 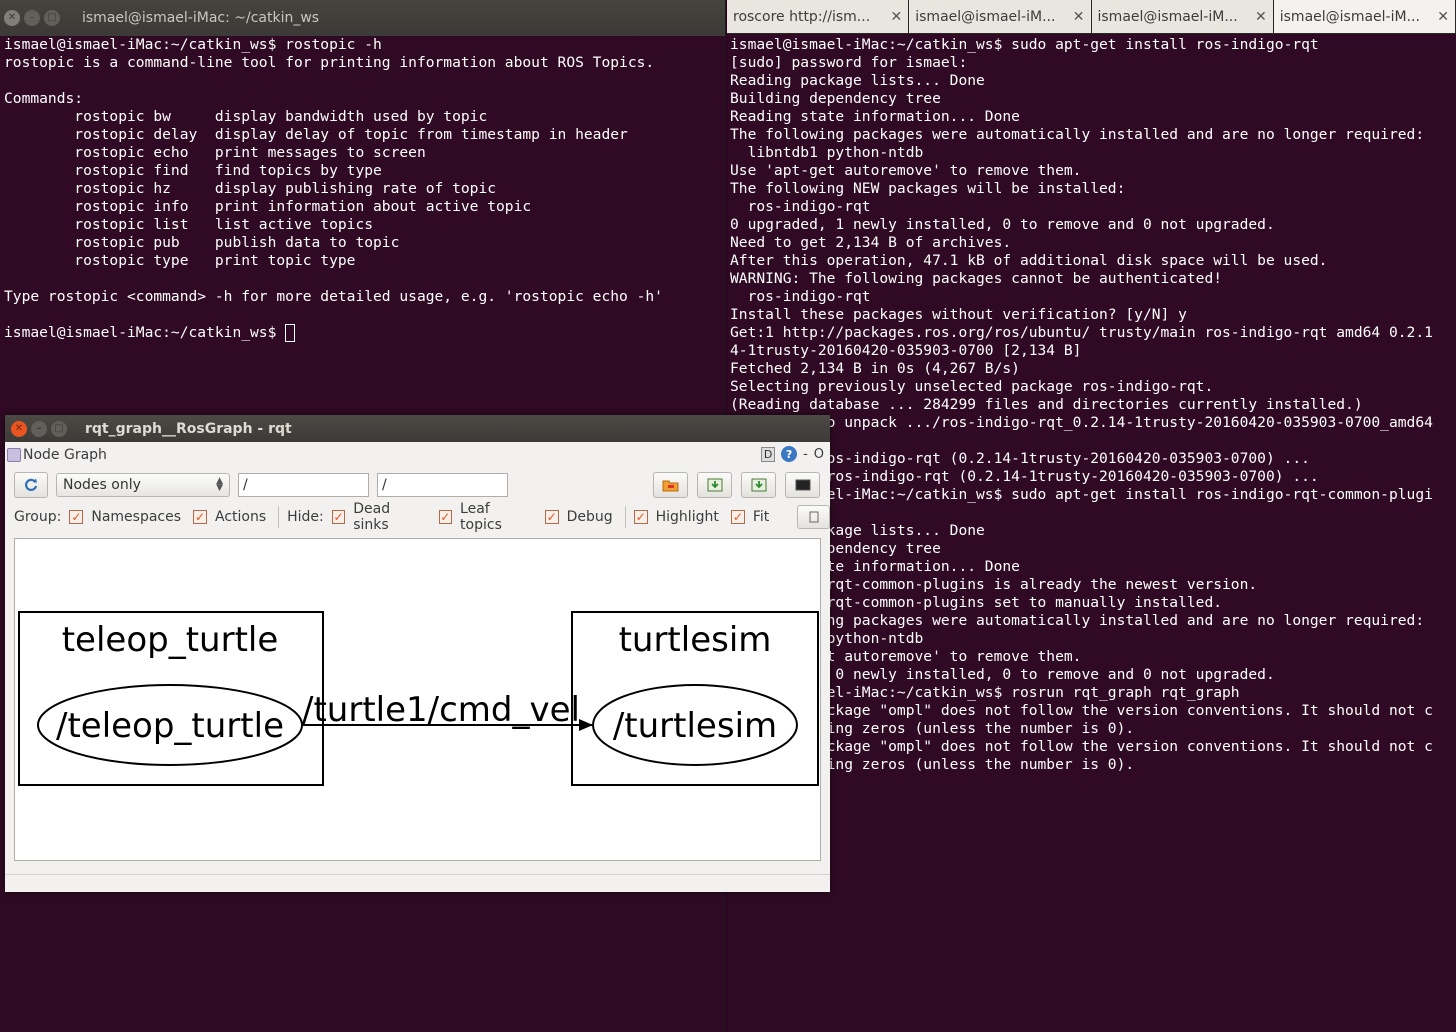 I want to click on terminal-line: Reading state information... Done, so click(x=875, y=116).